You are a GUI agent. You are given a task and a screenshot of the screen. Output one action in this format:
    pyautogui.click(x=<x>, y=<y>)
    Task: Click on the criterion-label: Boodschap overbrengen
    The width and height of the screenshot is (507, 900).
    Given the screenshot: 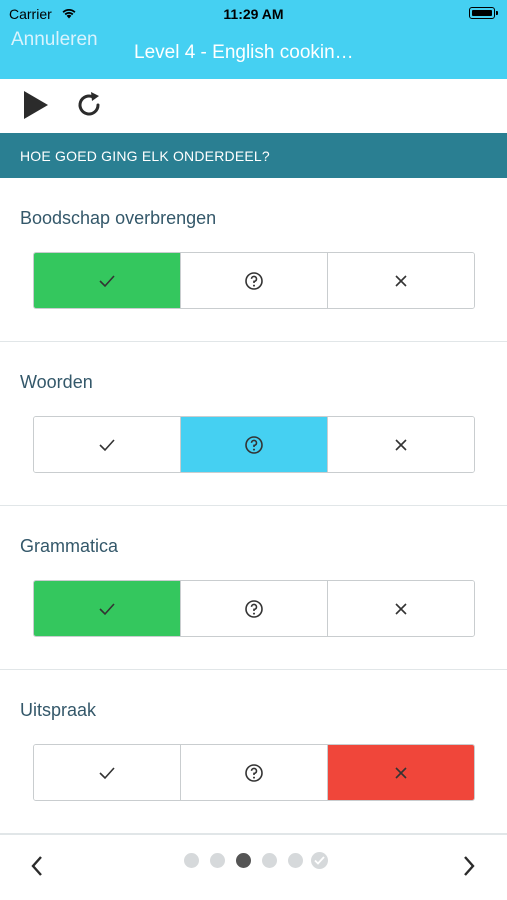 What is the action you would take?
    pyautogui.click(x=118, y=218)
    